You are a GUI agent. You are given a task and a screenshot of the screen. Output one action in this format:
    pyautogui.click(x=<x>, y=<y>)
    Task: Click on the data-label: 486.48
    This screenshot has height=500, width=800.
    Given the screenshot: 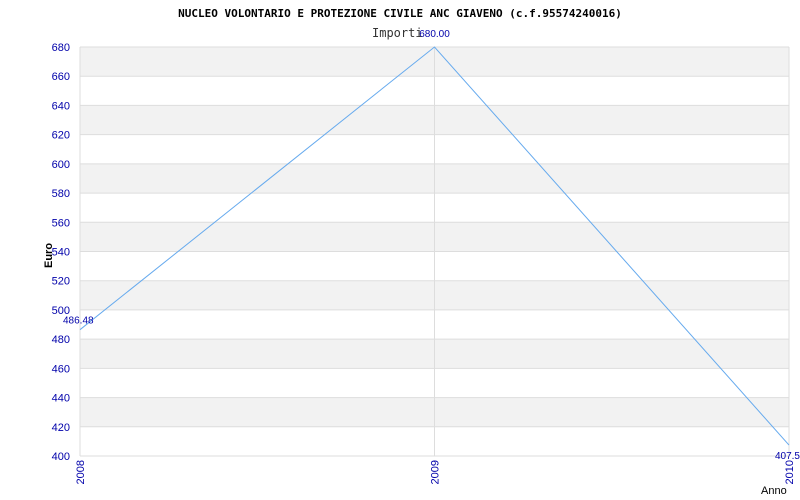 What is the action you would take?
    pyautogui.click(x=78, y=321)
    